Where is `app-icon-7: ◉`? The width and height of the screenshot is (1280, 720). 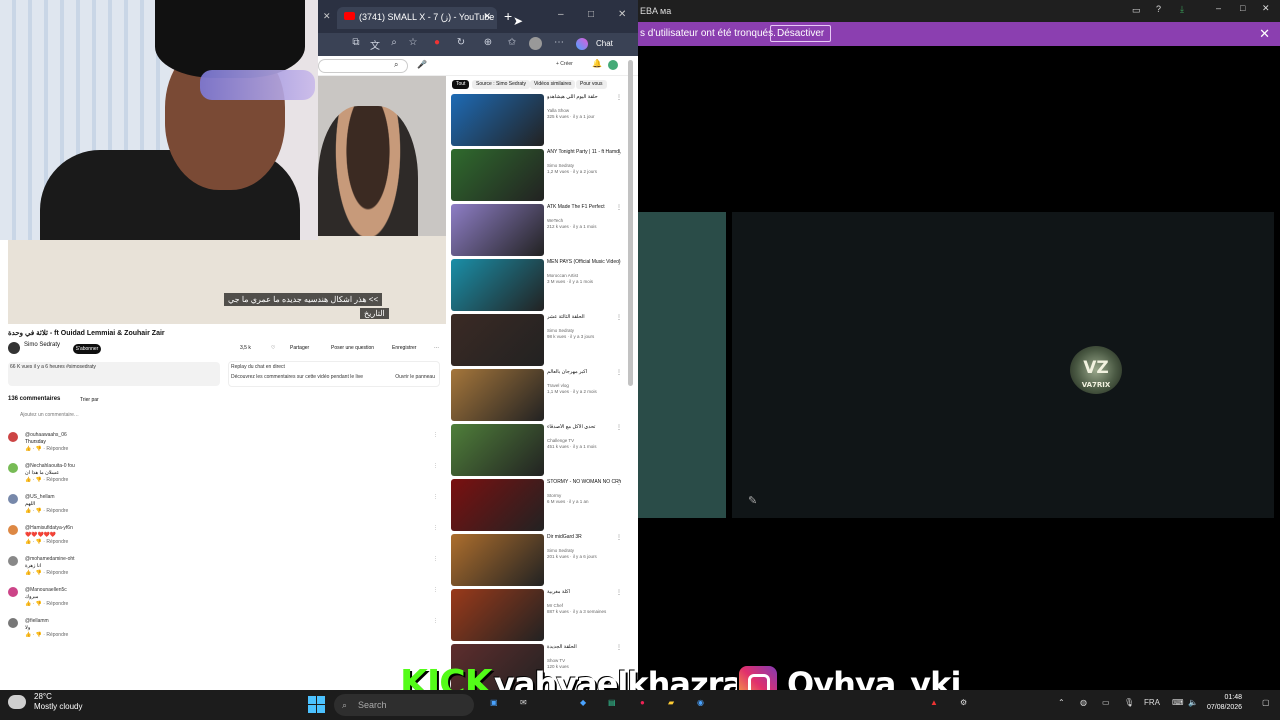 app-icon-7: ◉ is located at coordinates (700, 702).